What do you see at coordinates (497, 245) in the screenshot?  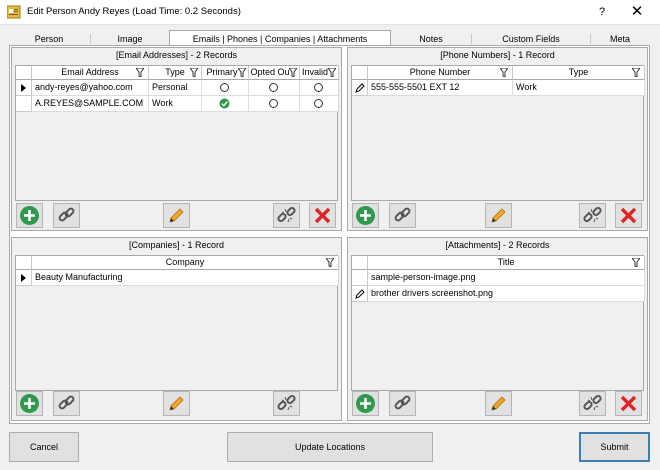 I see `attachment-panel-title: [Attachments] - 2 Records` at bounding box center [497, 245].